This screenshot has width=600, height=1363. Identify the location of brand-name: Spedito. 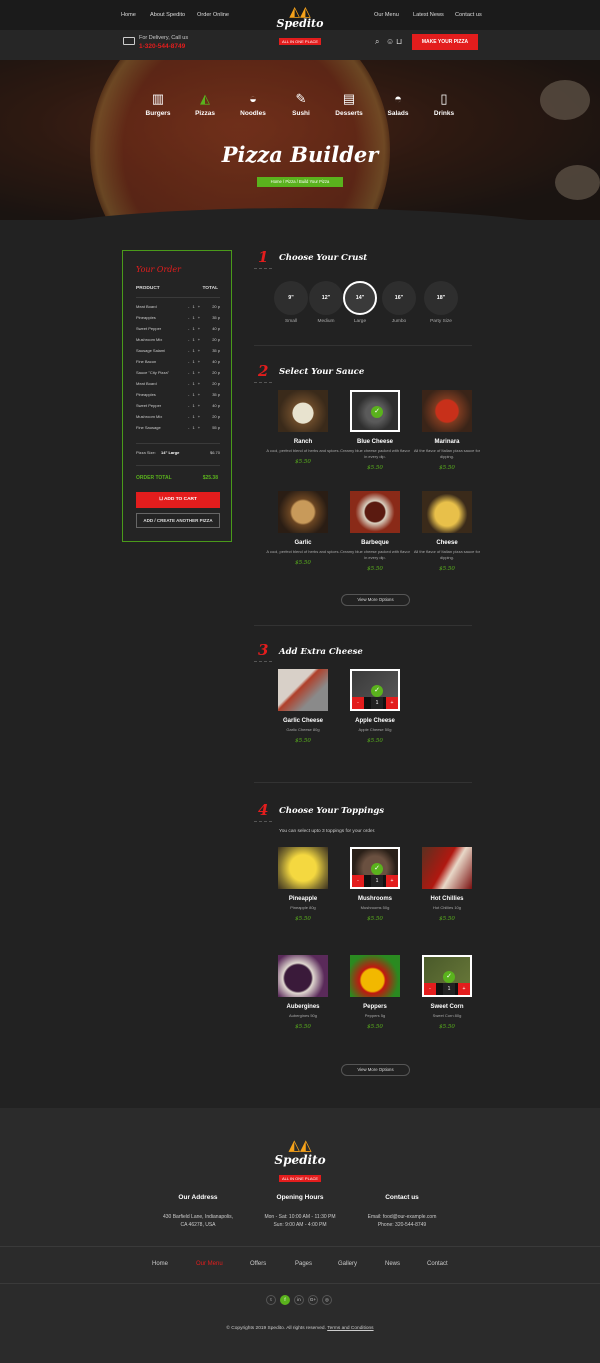
(300, 23).